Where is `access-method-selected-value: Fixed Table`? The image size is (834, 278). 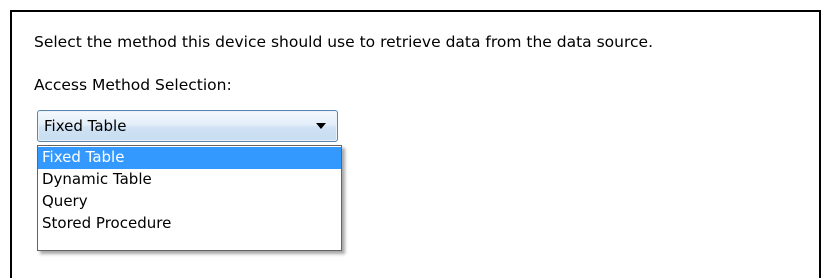 access-method-selected-value: Fixed Table is located at coordinates (85, 126).